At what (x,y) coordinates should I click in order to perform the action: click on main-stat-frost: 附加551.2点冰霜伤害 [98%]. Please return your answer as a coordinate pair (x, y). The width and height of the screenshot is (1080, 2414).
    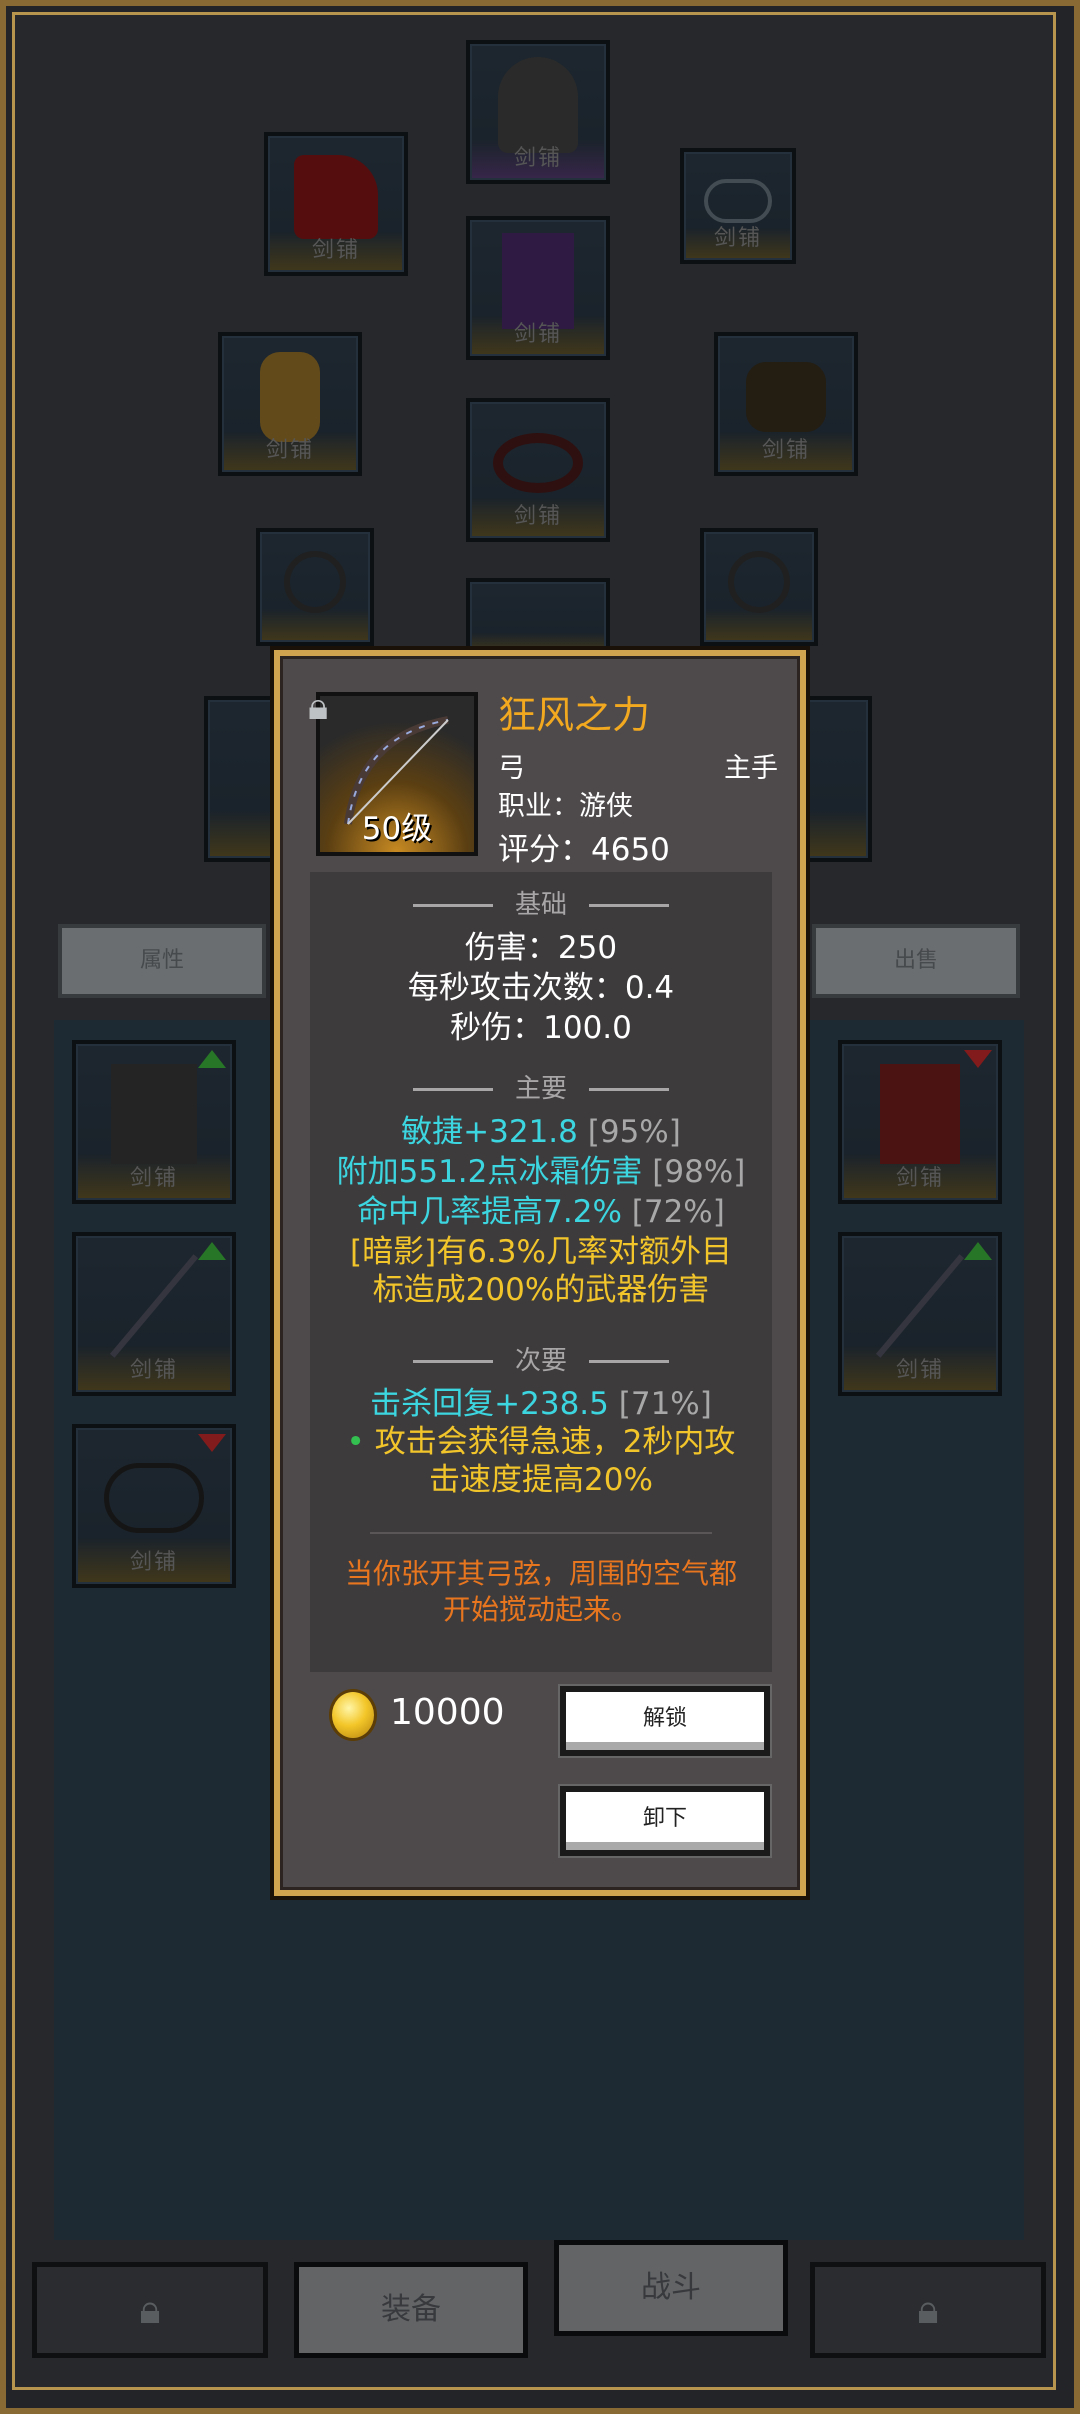
    Looking at the image, I should click on (541, 1168).